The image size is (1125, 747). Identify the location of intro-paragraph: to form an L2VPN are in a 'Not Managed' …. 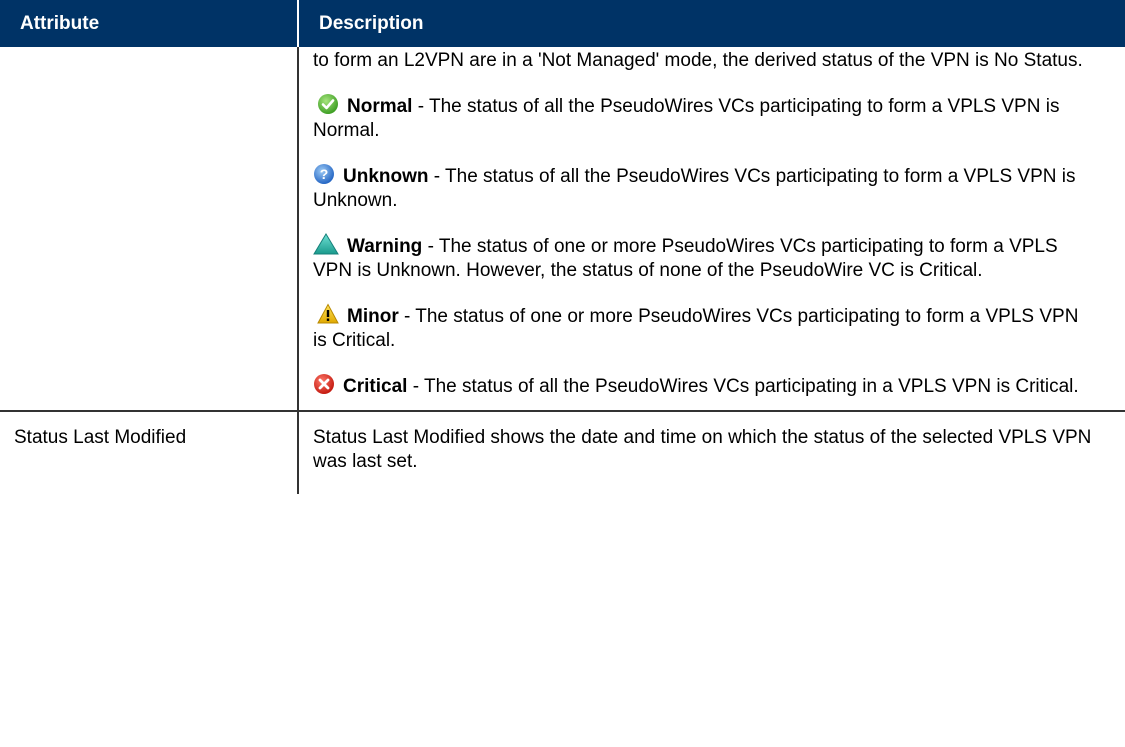
(698, 60).